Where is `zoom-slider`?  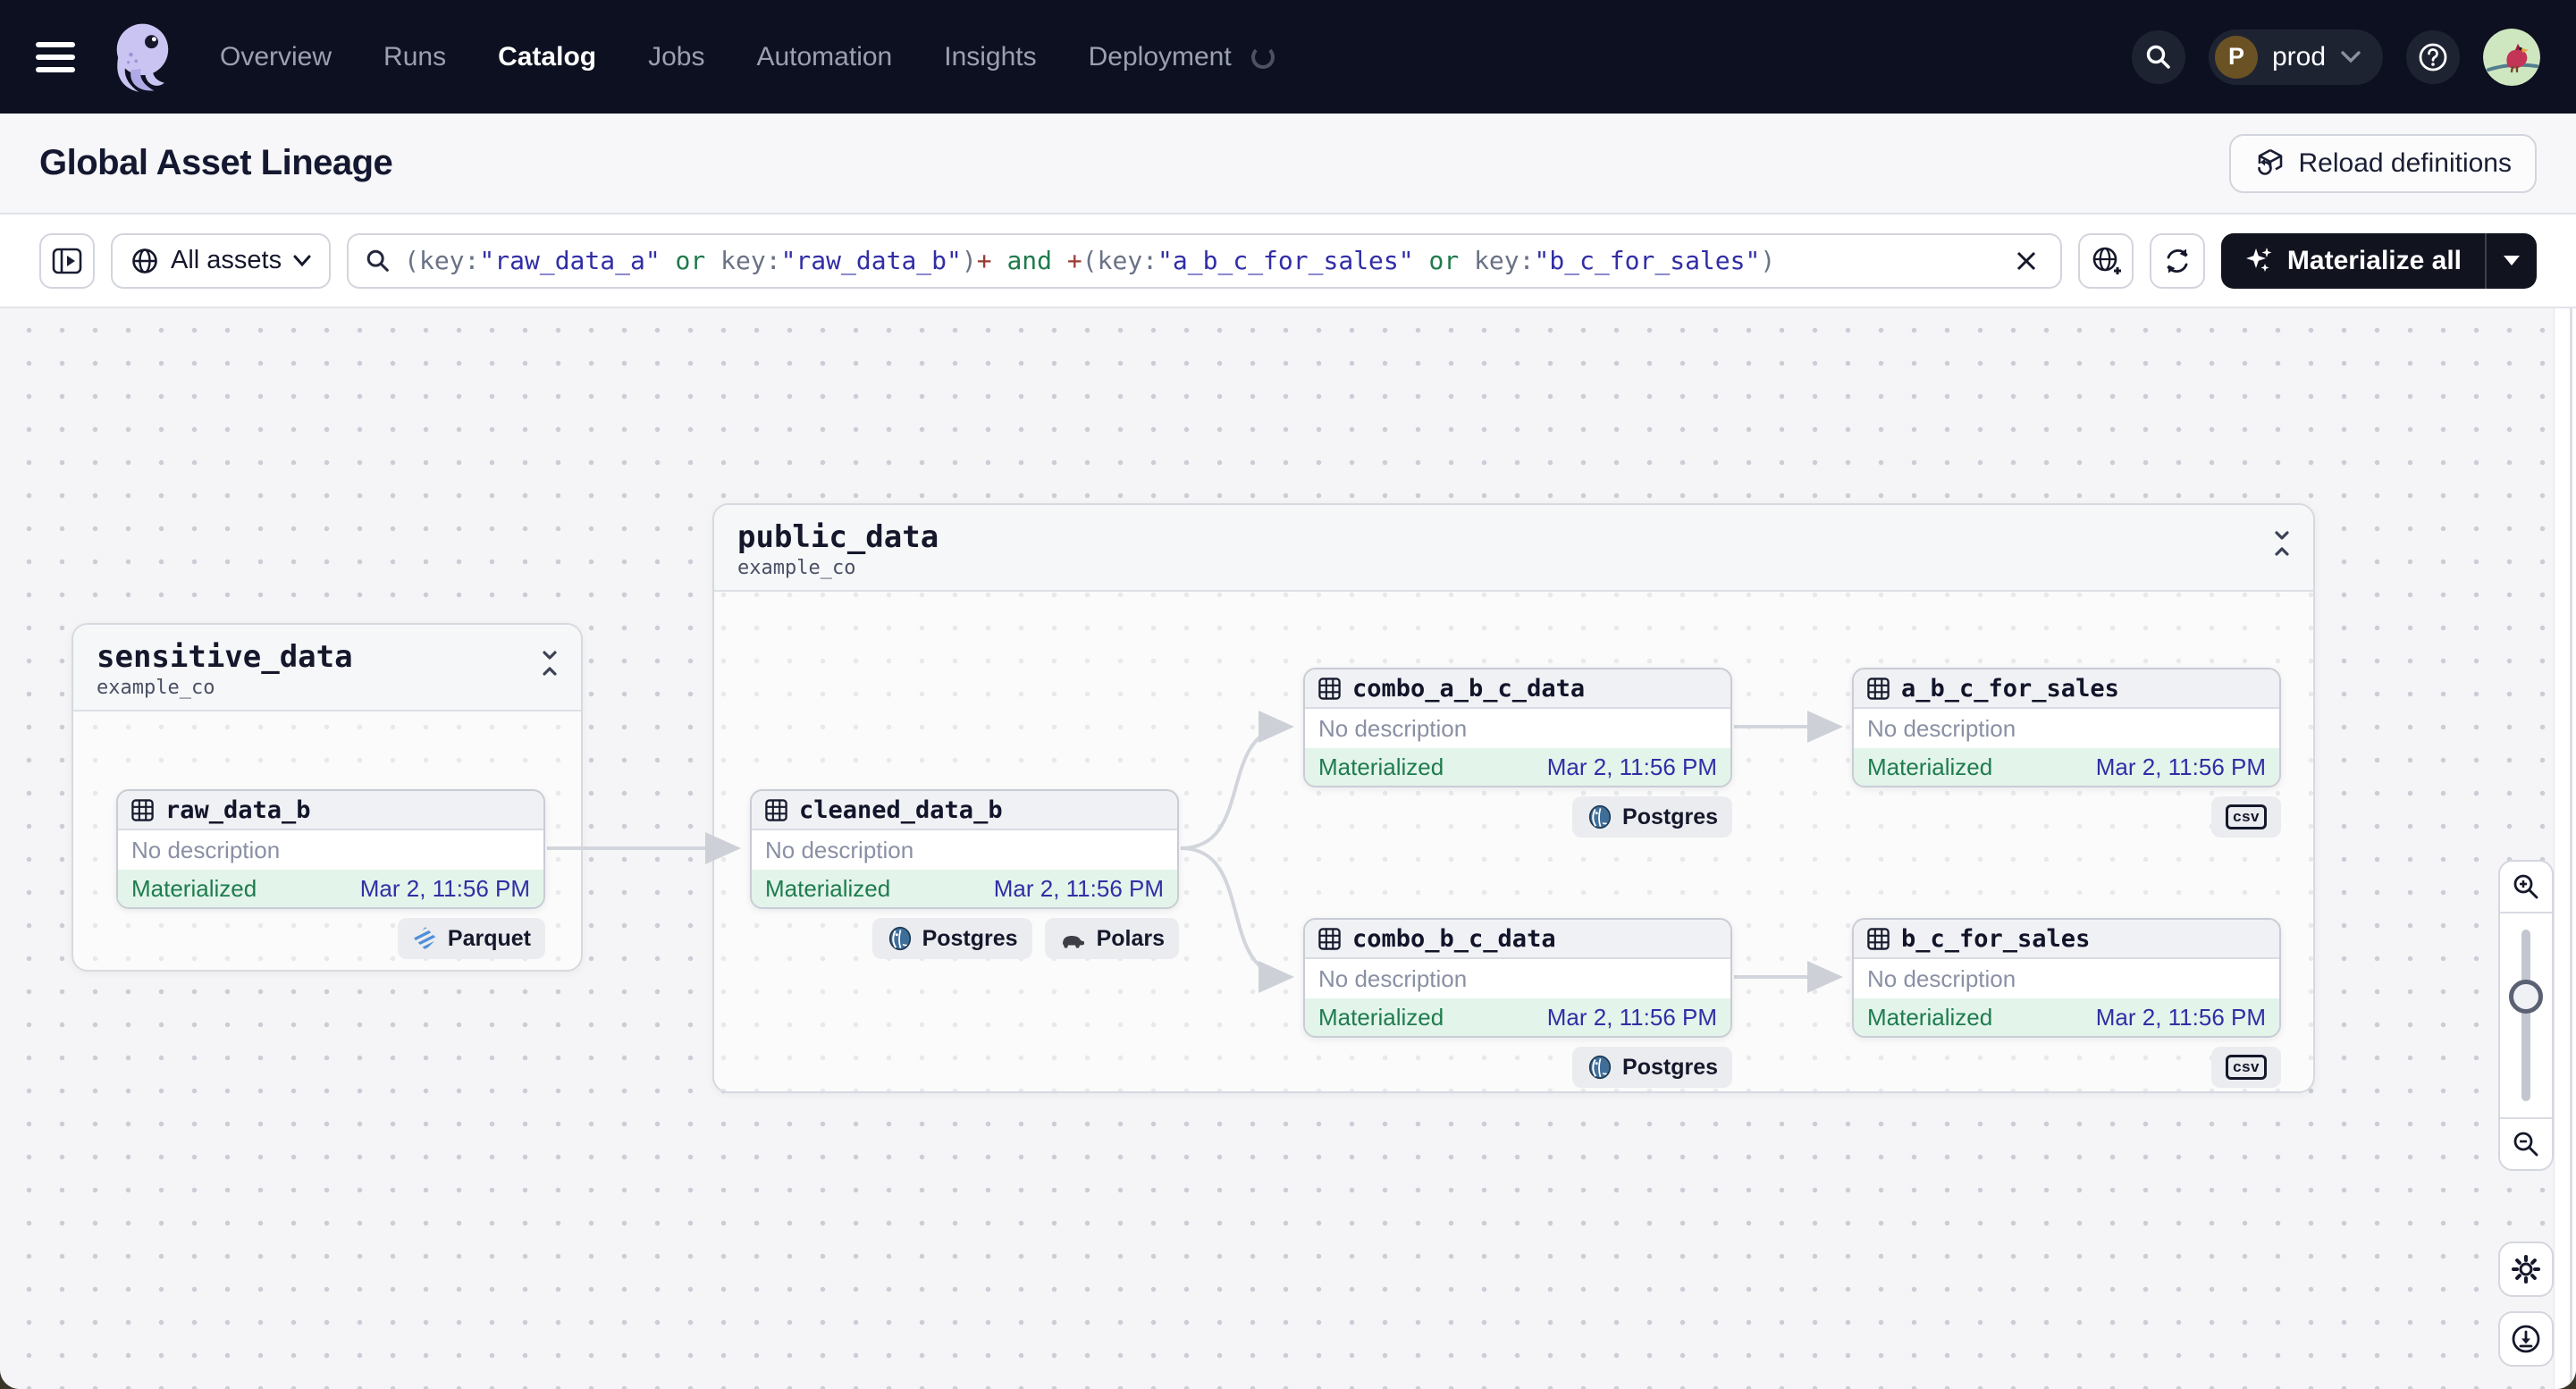 zoom-slider is located at coordinates (2526, 1015).